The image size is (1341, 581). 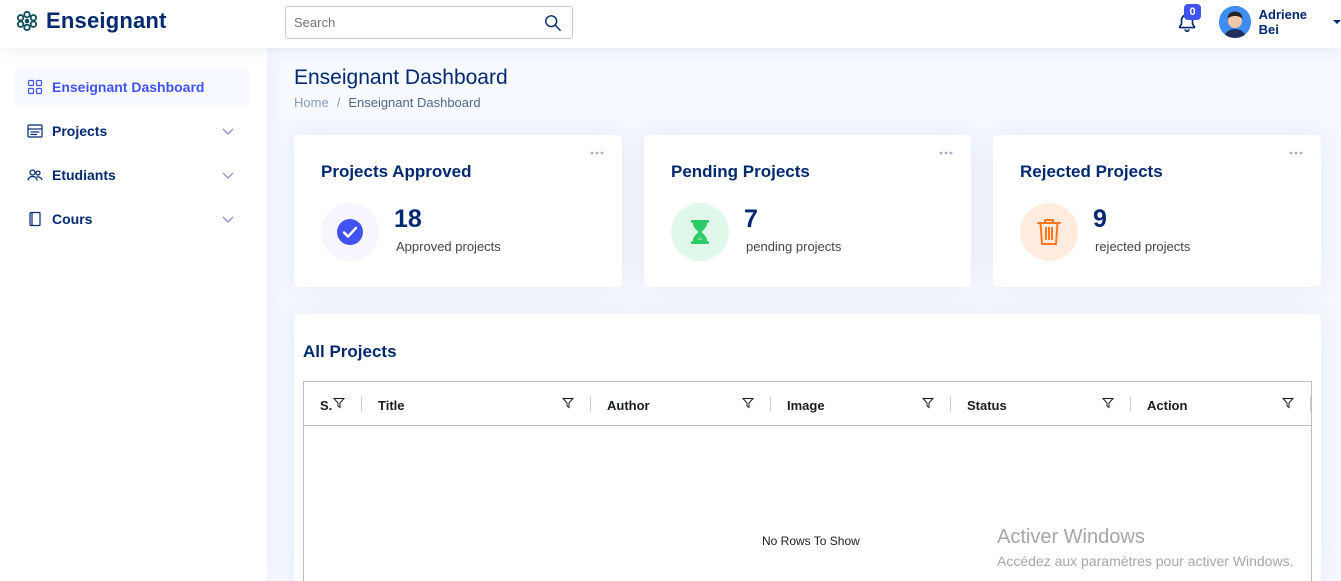 I want to click on column-label: S., so click(x=326, y=405).